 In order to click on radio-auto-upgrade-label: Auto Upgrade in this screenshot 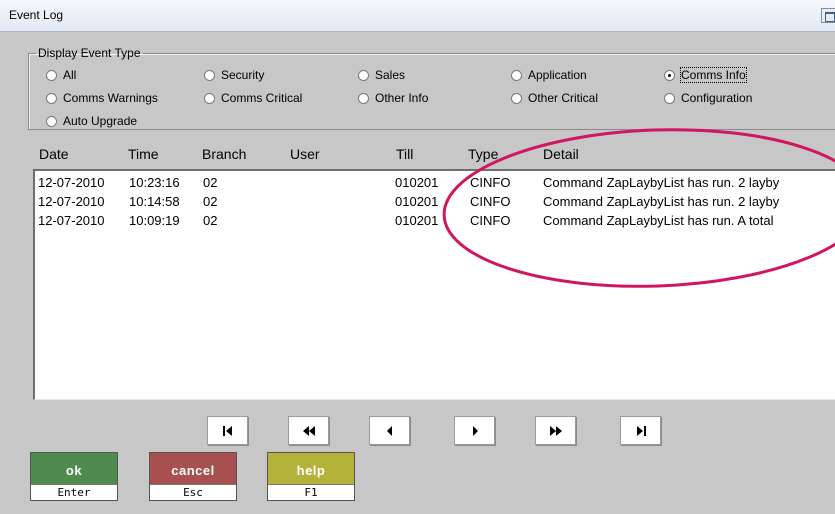, I will do `click(100, 121)`.